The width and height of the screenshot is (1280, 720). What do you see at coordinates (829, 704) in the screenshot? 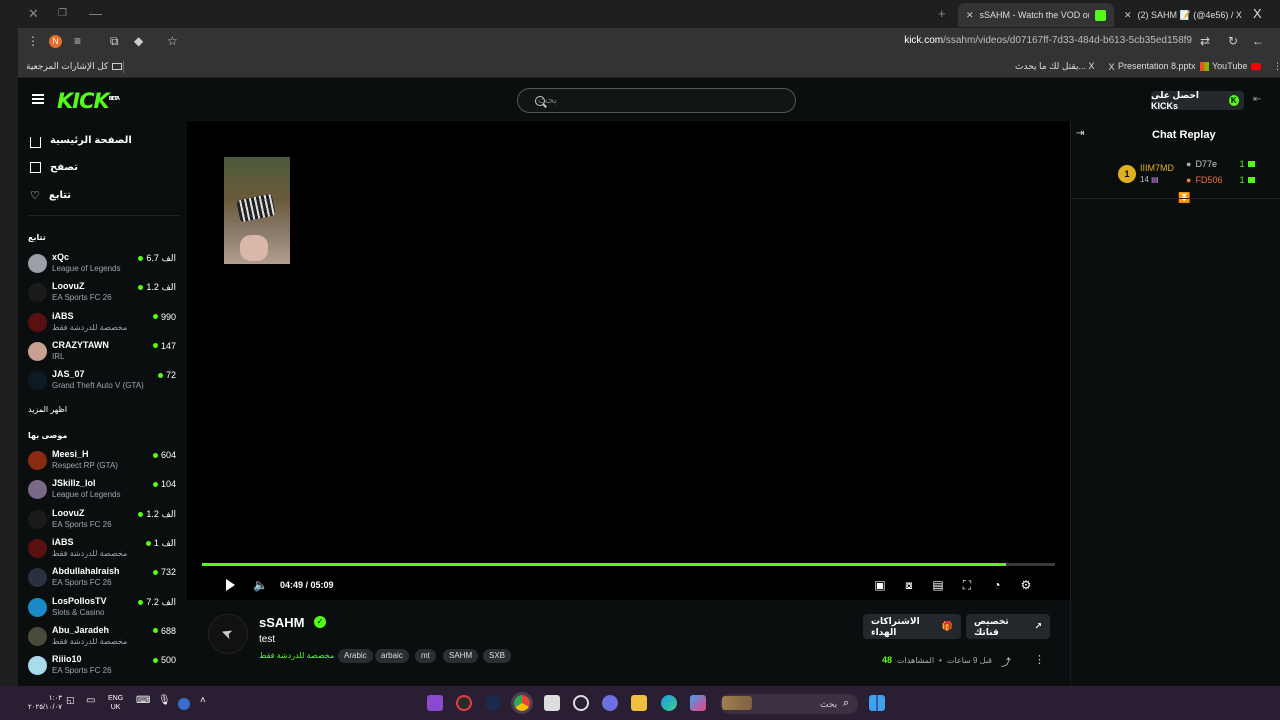
I see `taskbar-search-text: بحث` at bounding box center [829, 704].